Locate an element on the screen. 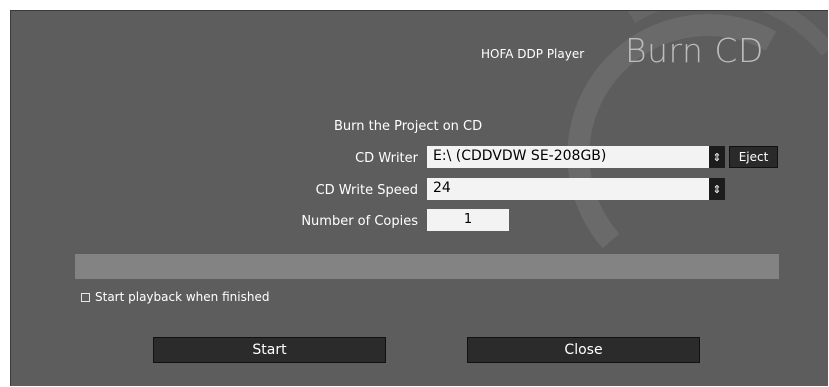  start-button: Start is located at coordinates (269, 350).